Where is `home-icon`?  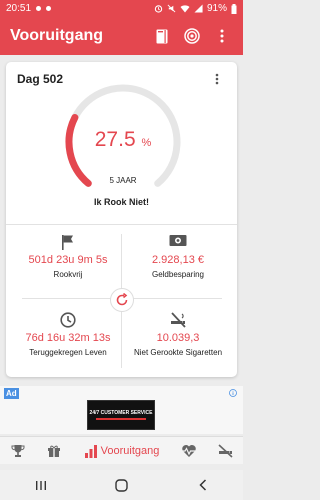 home-icon is located at coordinates (121, 485).